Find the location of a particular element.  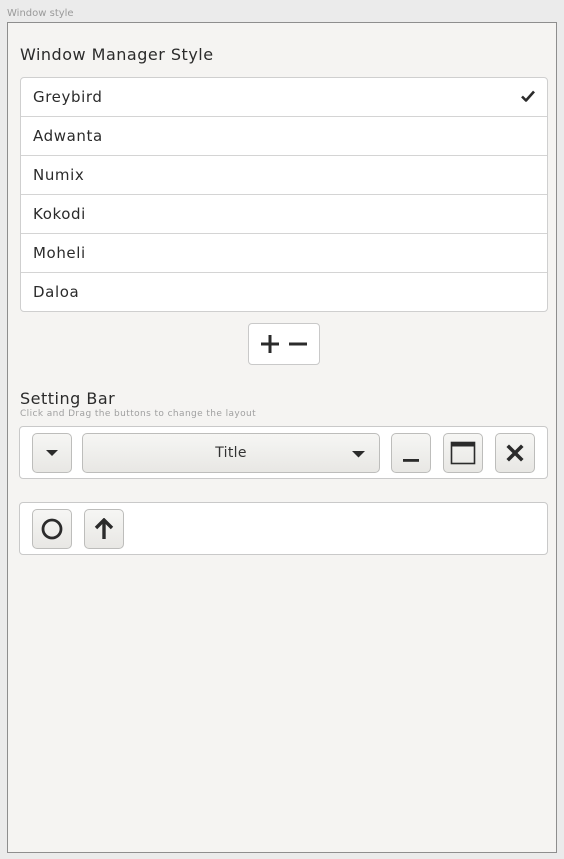

close-icon is located at coordinates (515, 453).